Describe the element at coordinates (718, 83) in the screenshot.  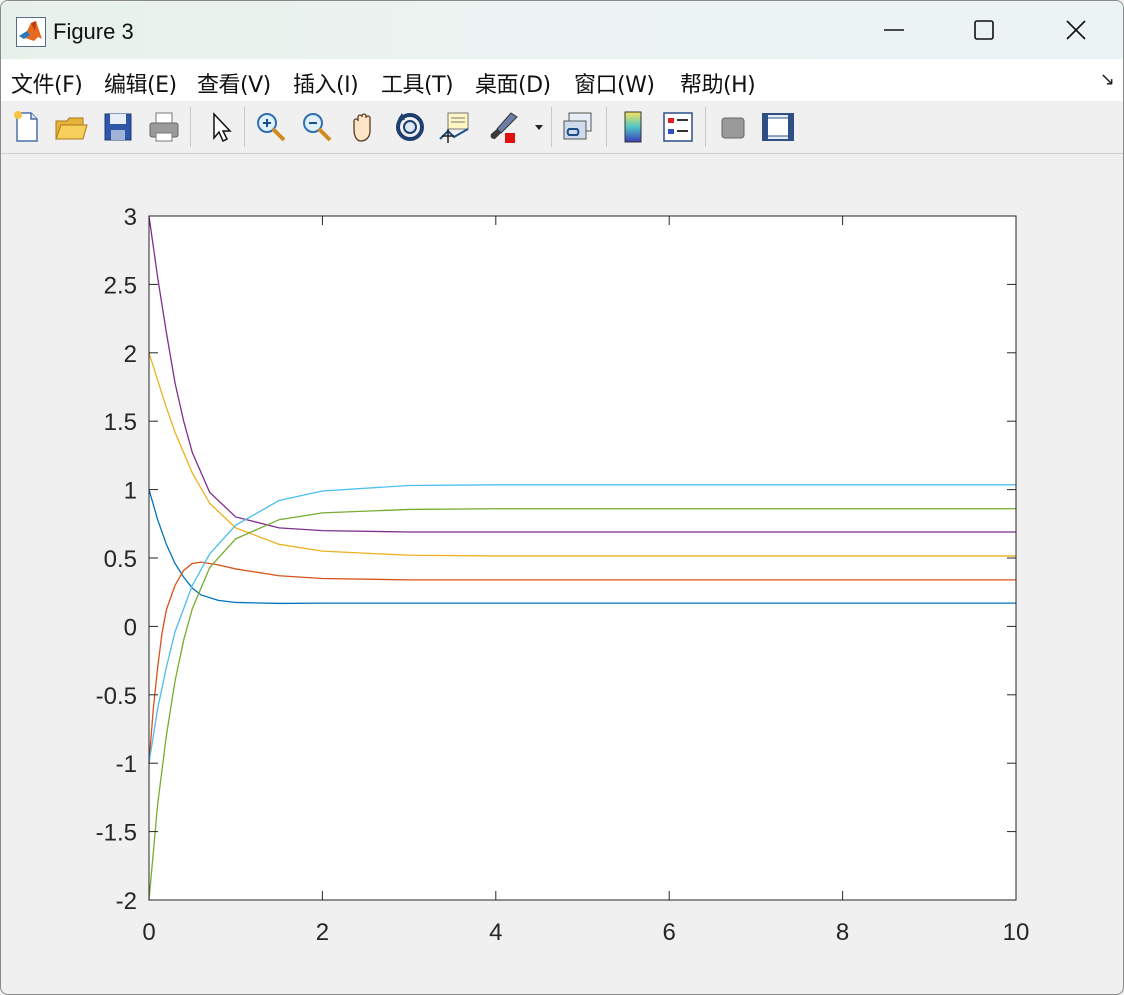
I see `menu-help: 帮助(H)` at that location.